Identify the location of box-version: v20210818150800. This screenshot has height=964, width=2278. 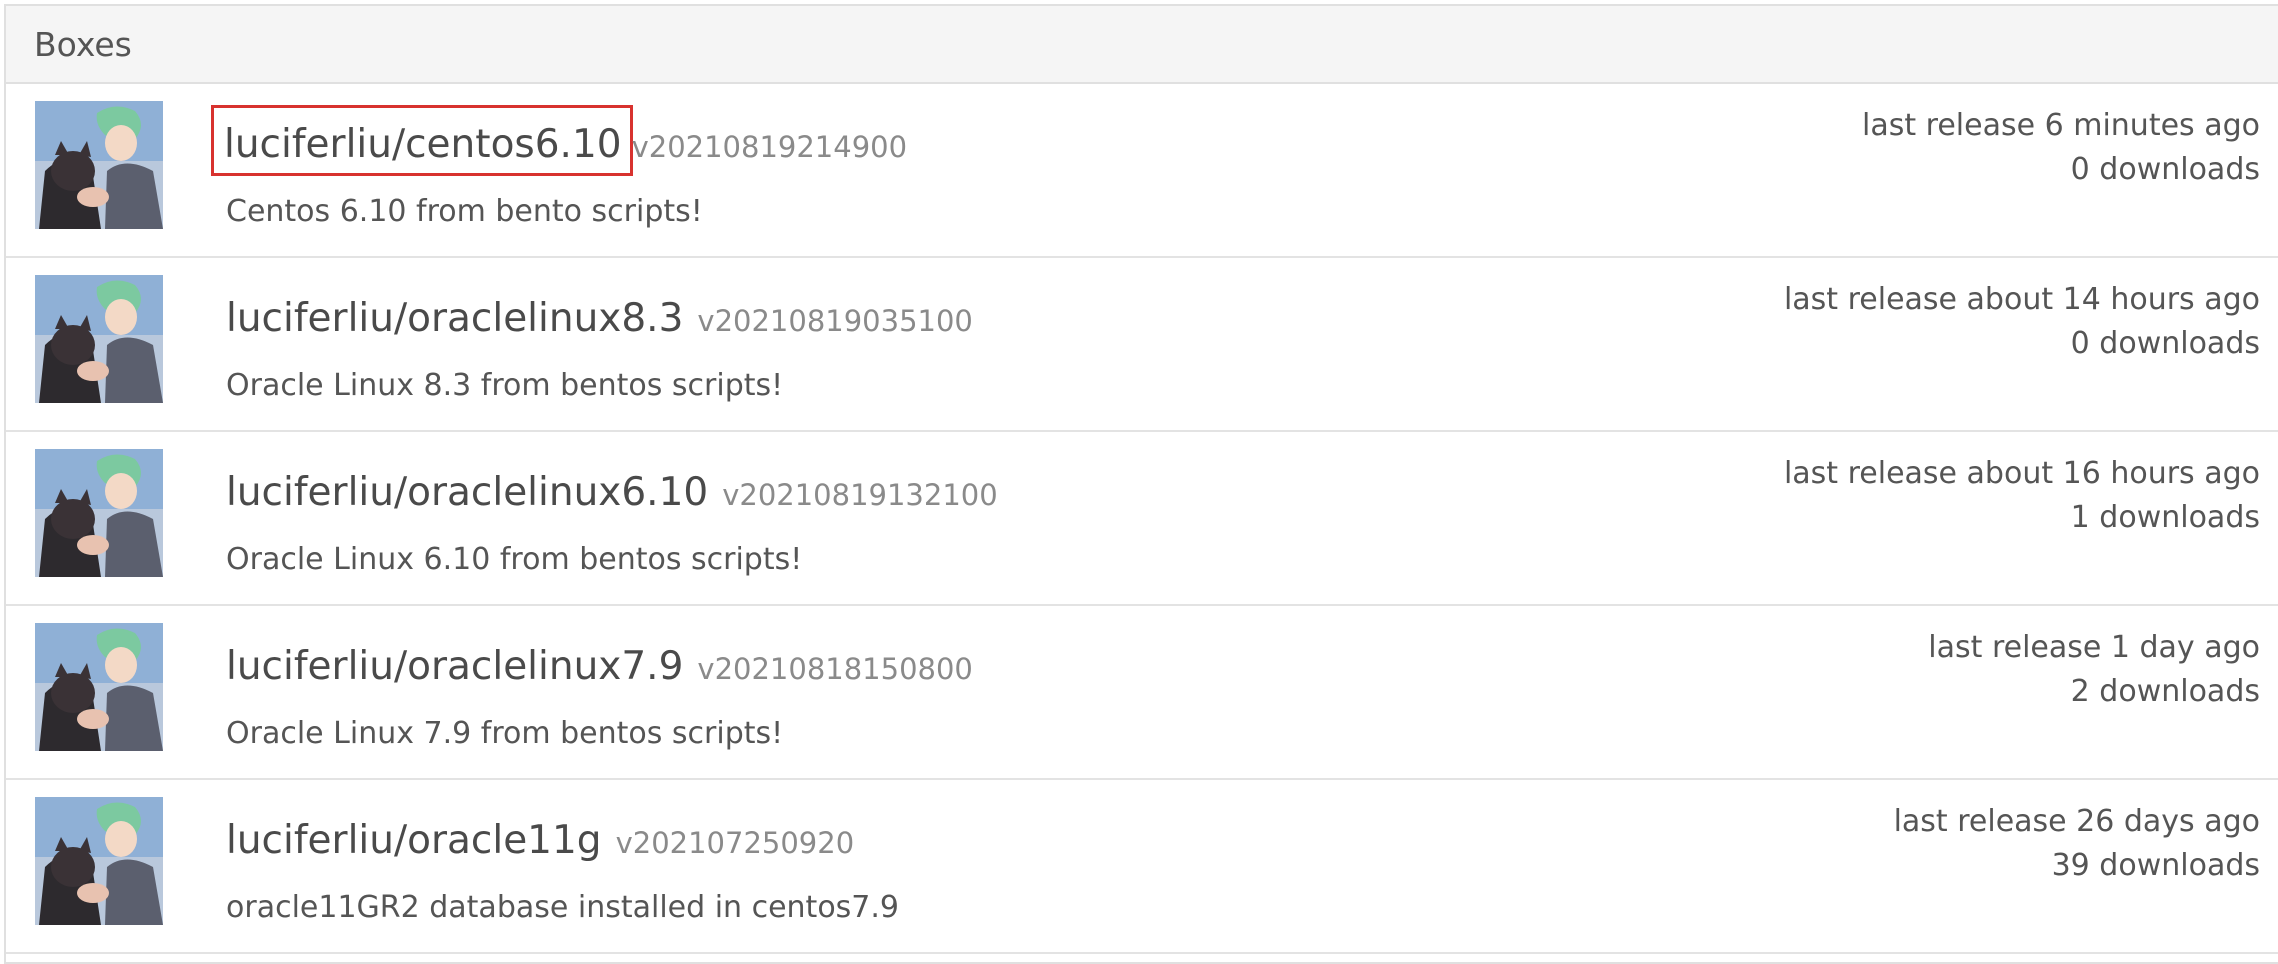
(835, 669).